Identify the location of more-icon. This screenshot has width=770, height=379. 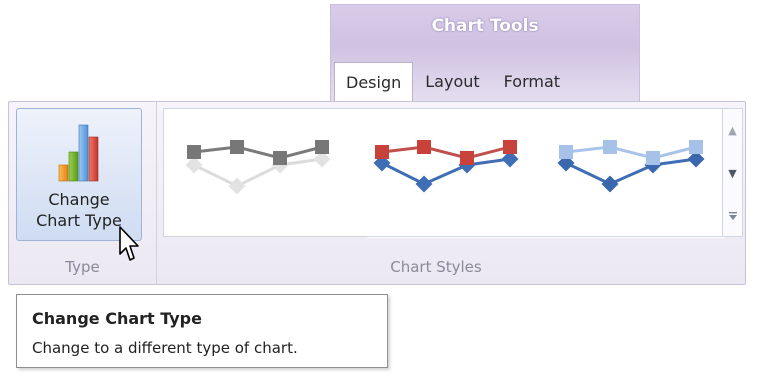
(732, 216).